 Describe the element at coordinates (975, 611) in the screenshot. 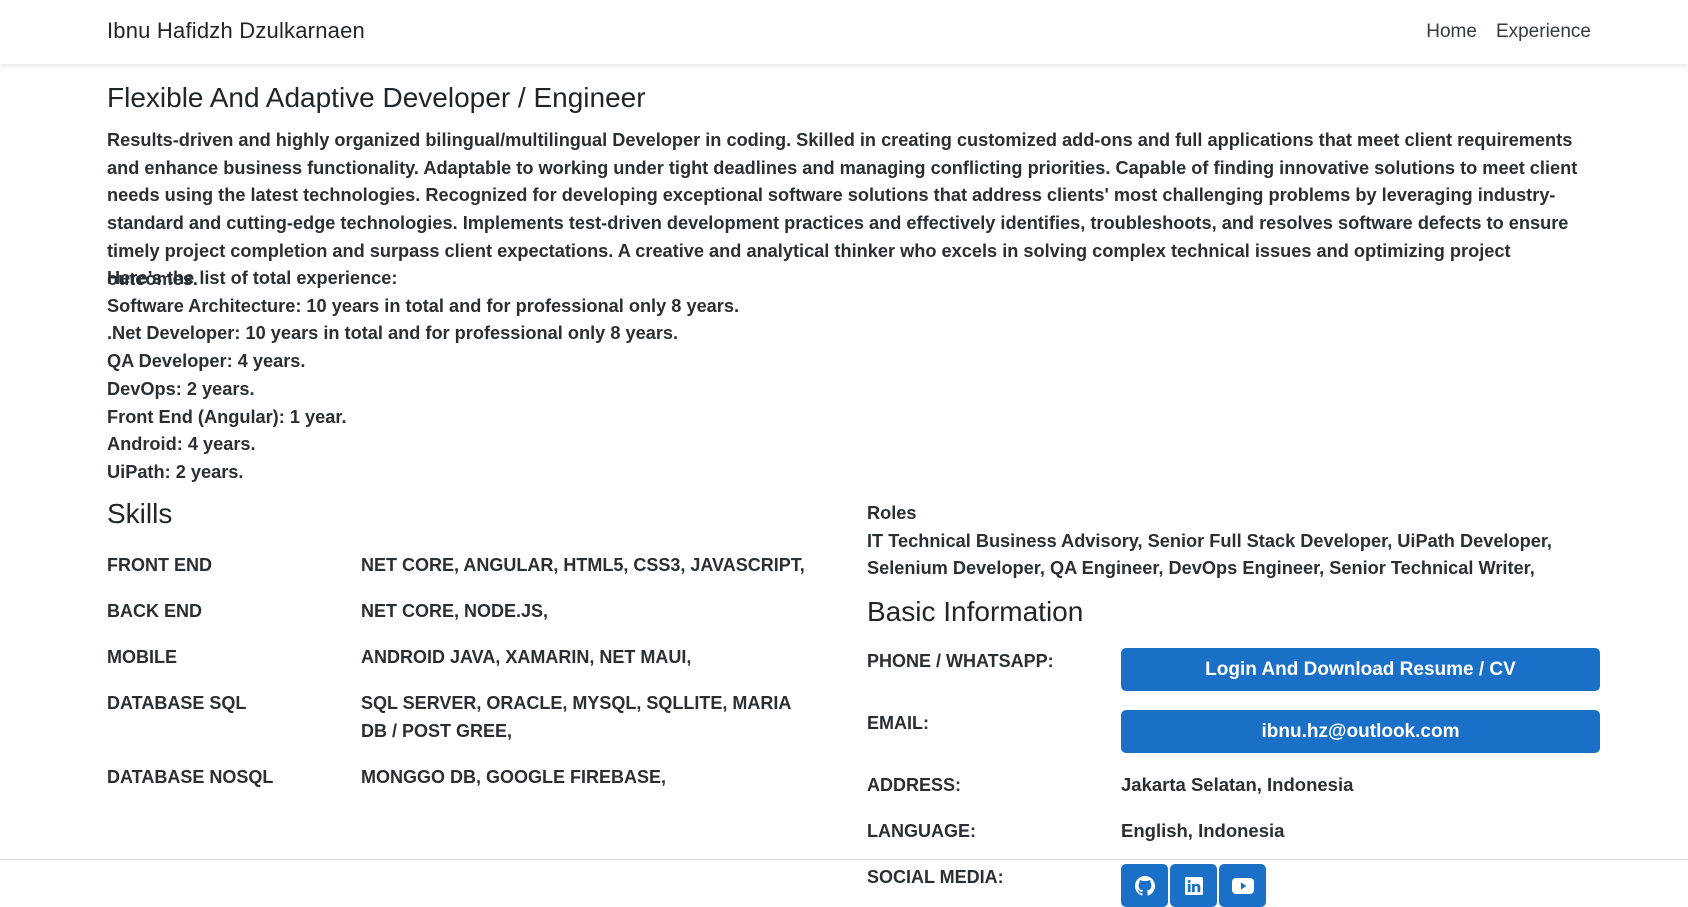

I see `basic-info-title: Basic Information` at that location.